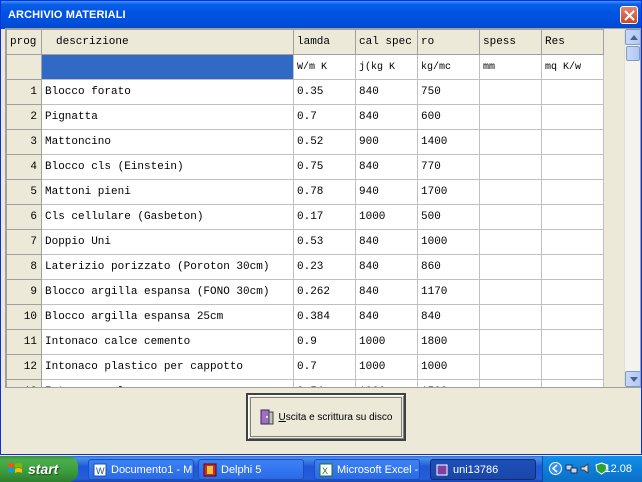 Image resolution: width=642 pixels, height=482 pixels. I want to click on cell-descrizione: Intonaco calce e gesso, so click(167, 383).